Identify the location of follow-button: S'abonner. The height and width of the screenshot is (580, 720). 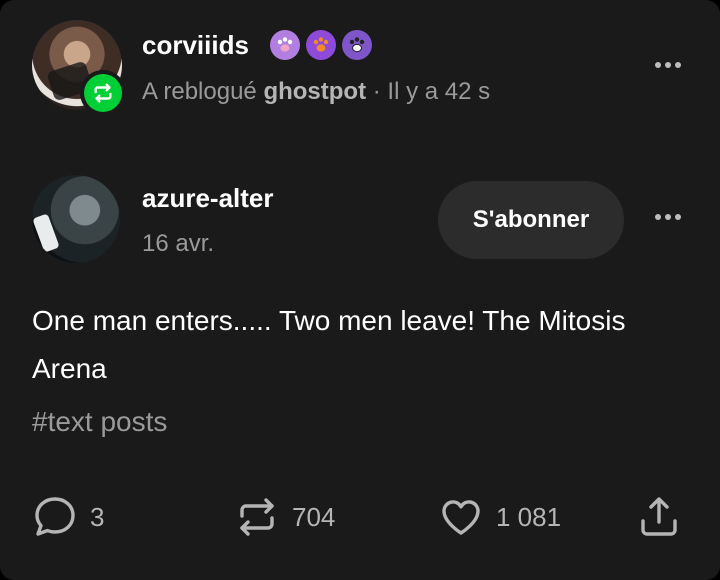
(531, 220).